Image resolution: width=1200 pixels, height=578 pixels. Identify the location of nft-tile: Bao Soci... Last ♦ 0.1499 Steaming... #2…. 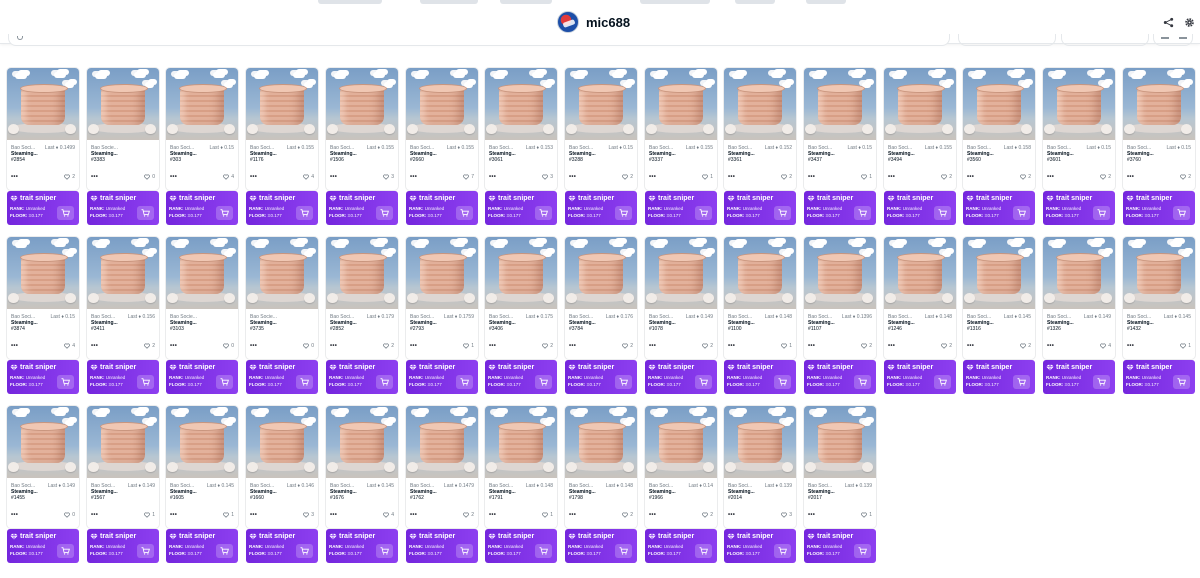
(43, 129).